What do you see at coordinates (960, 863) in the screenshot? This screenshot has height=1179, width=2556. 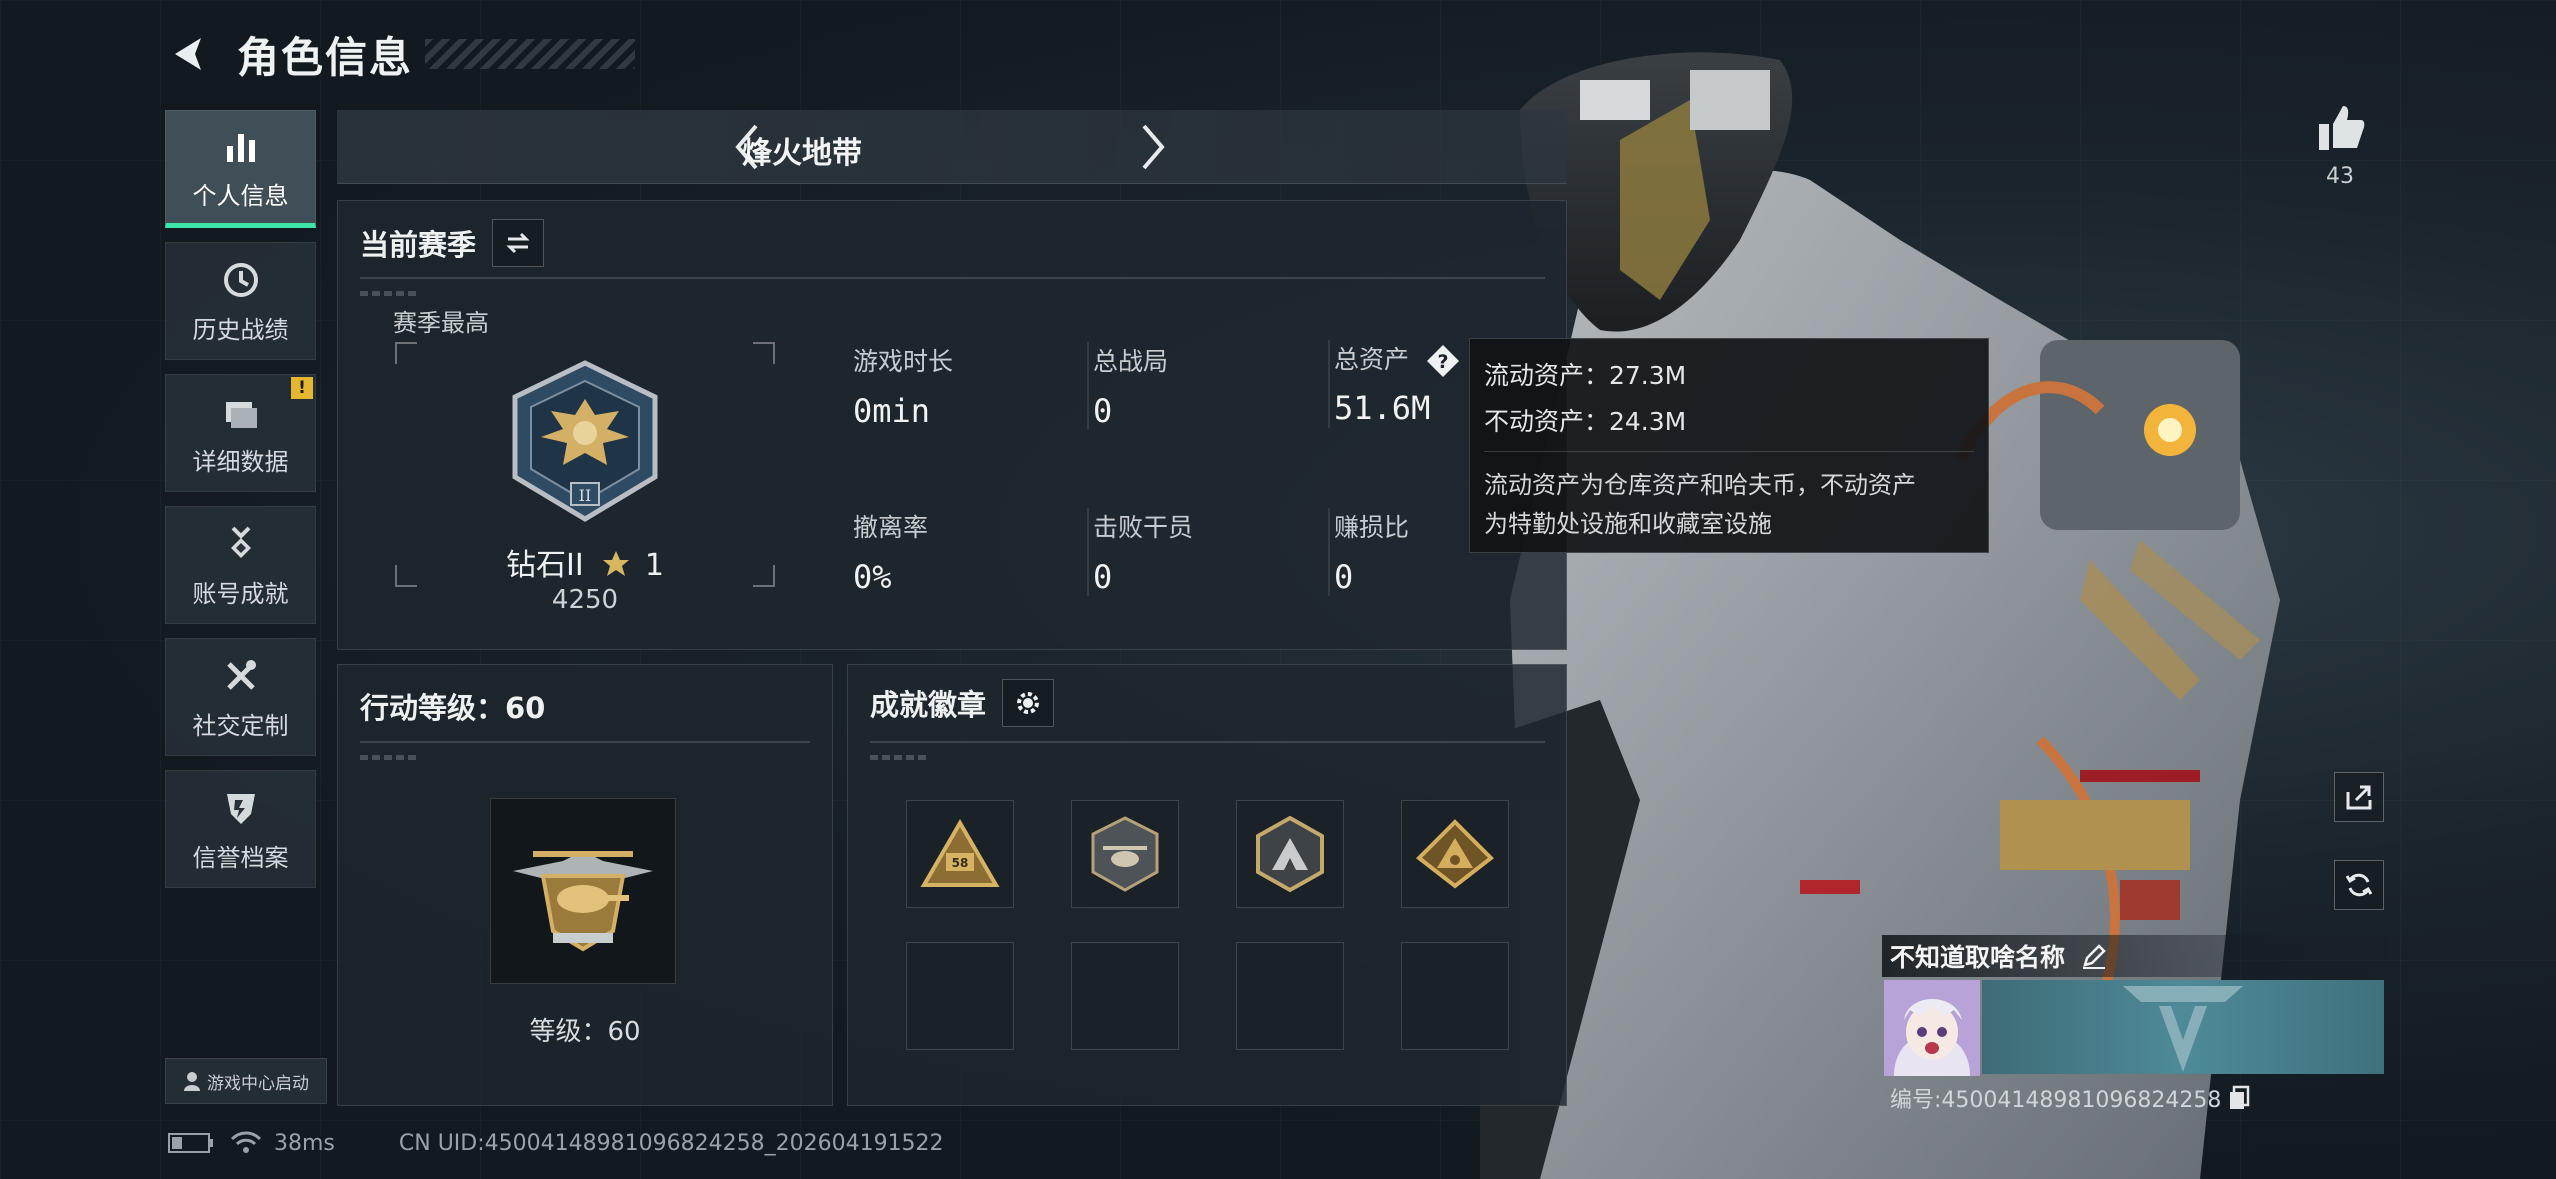 I see `svg-text: 58` at bounding box center [960, 863].